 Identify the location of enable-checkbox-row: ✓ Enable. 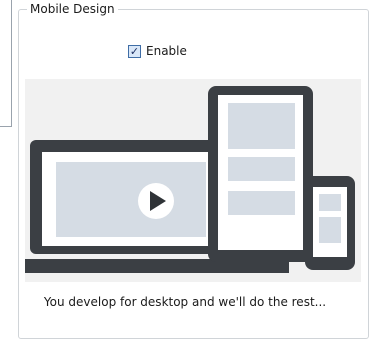
(157, 51).